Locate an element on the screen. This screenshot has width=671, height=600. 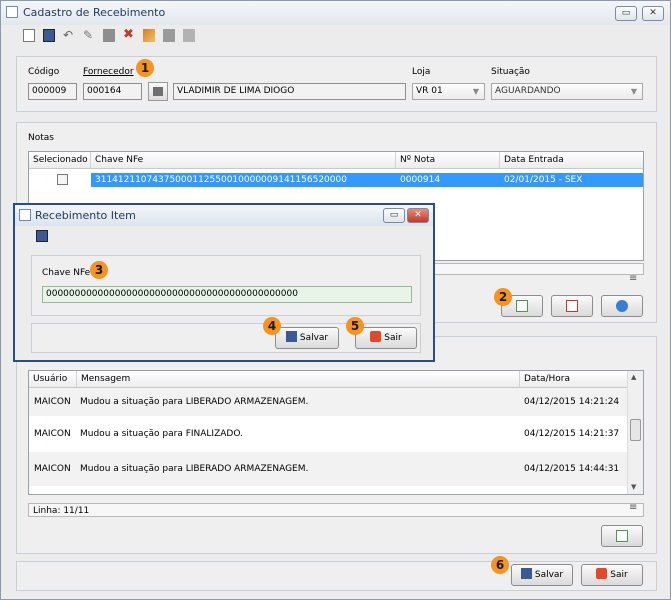
remove-nota-button is located at coordinates (572, 306).